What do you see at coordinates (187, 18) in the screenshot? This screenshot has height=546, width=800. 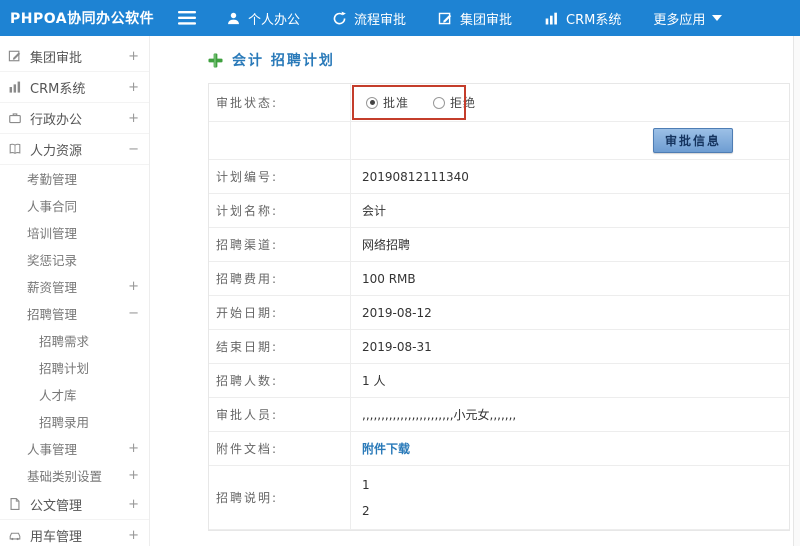 I see `hamburger-icon` at bounding box center [187, 18].